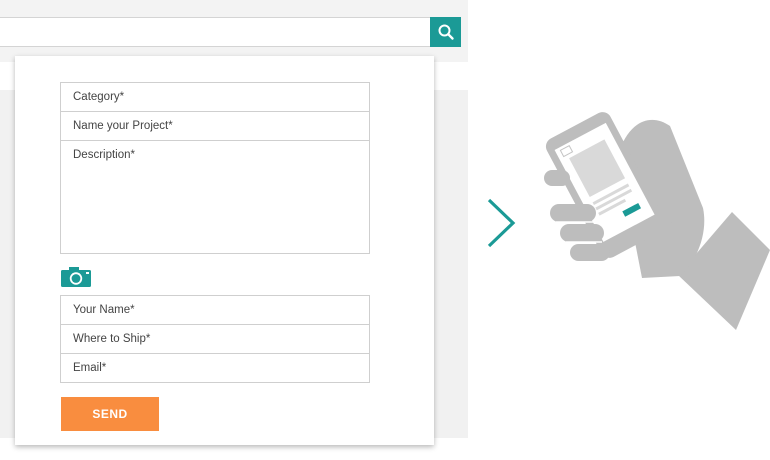  I want to click on chevron-right-icon, so click(501, 223).